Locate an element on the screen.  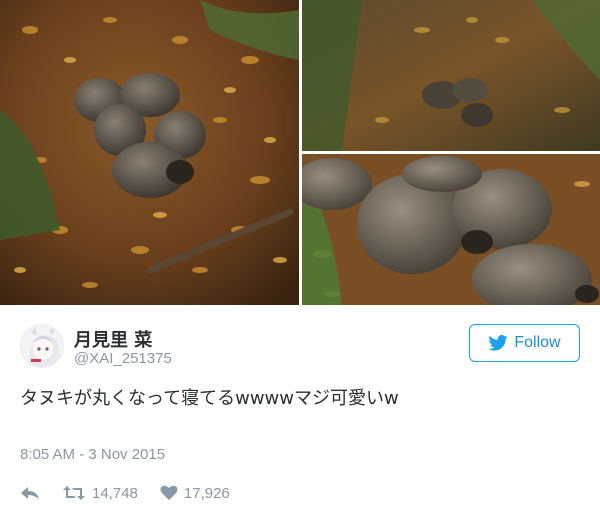
tweet-actions: 14,748 17,926 is located at coordinates (136, 493).